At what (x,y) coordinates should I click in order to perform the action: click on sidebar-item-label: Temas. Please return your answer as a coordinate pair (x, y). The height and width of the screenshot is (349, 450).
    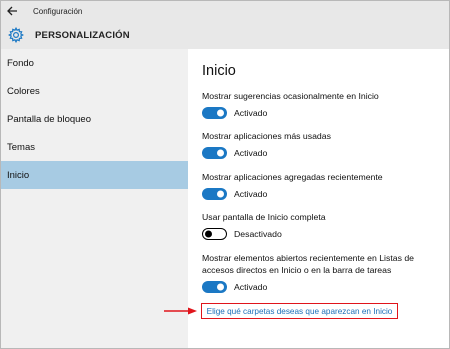
    Looking at the image, I should click on (21, 147).